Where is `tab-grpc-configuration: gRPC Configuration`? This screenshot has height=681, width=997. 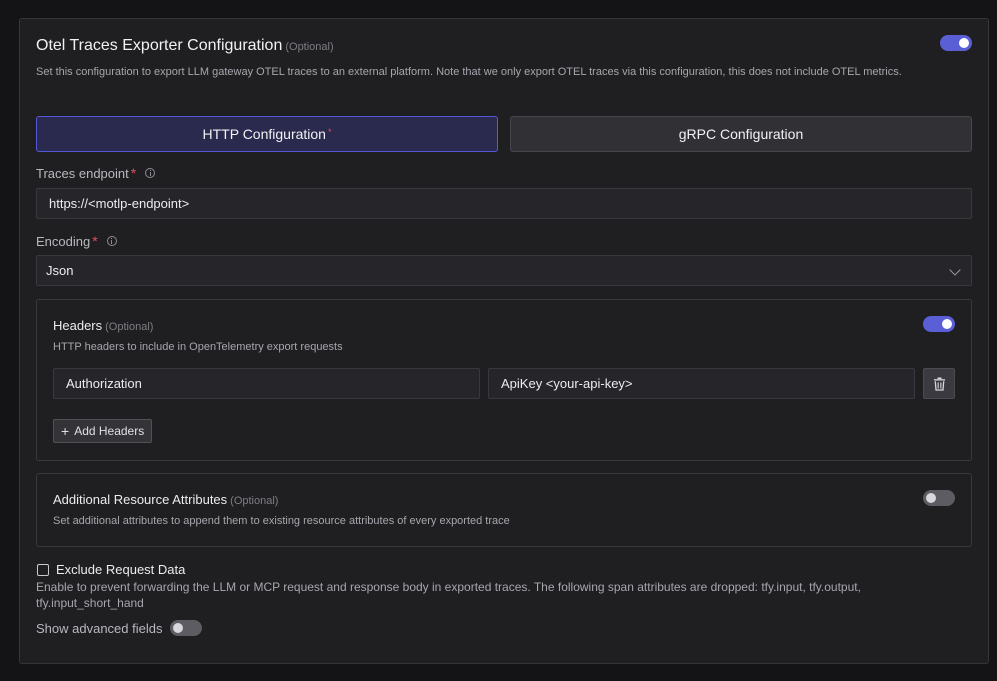 tab-grpc-configuration: gRPC Configuration is located at coordinates (741, 134).